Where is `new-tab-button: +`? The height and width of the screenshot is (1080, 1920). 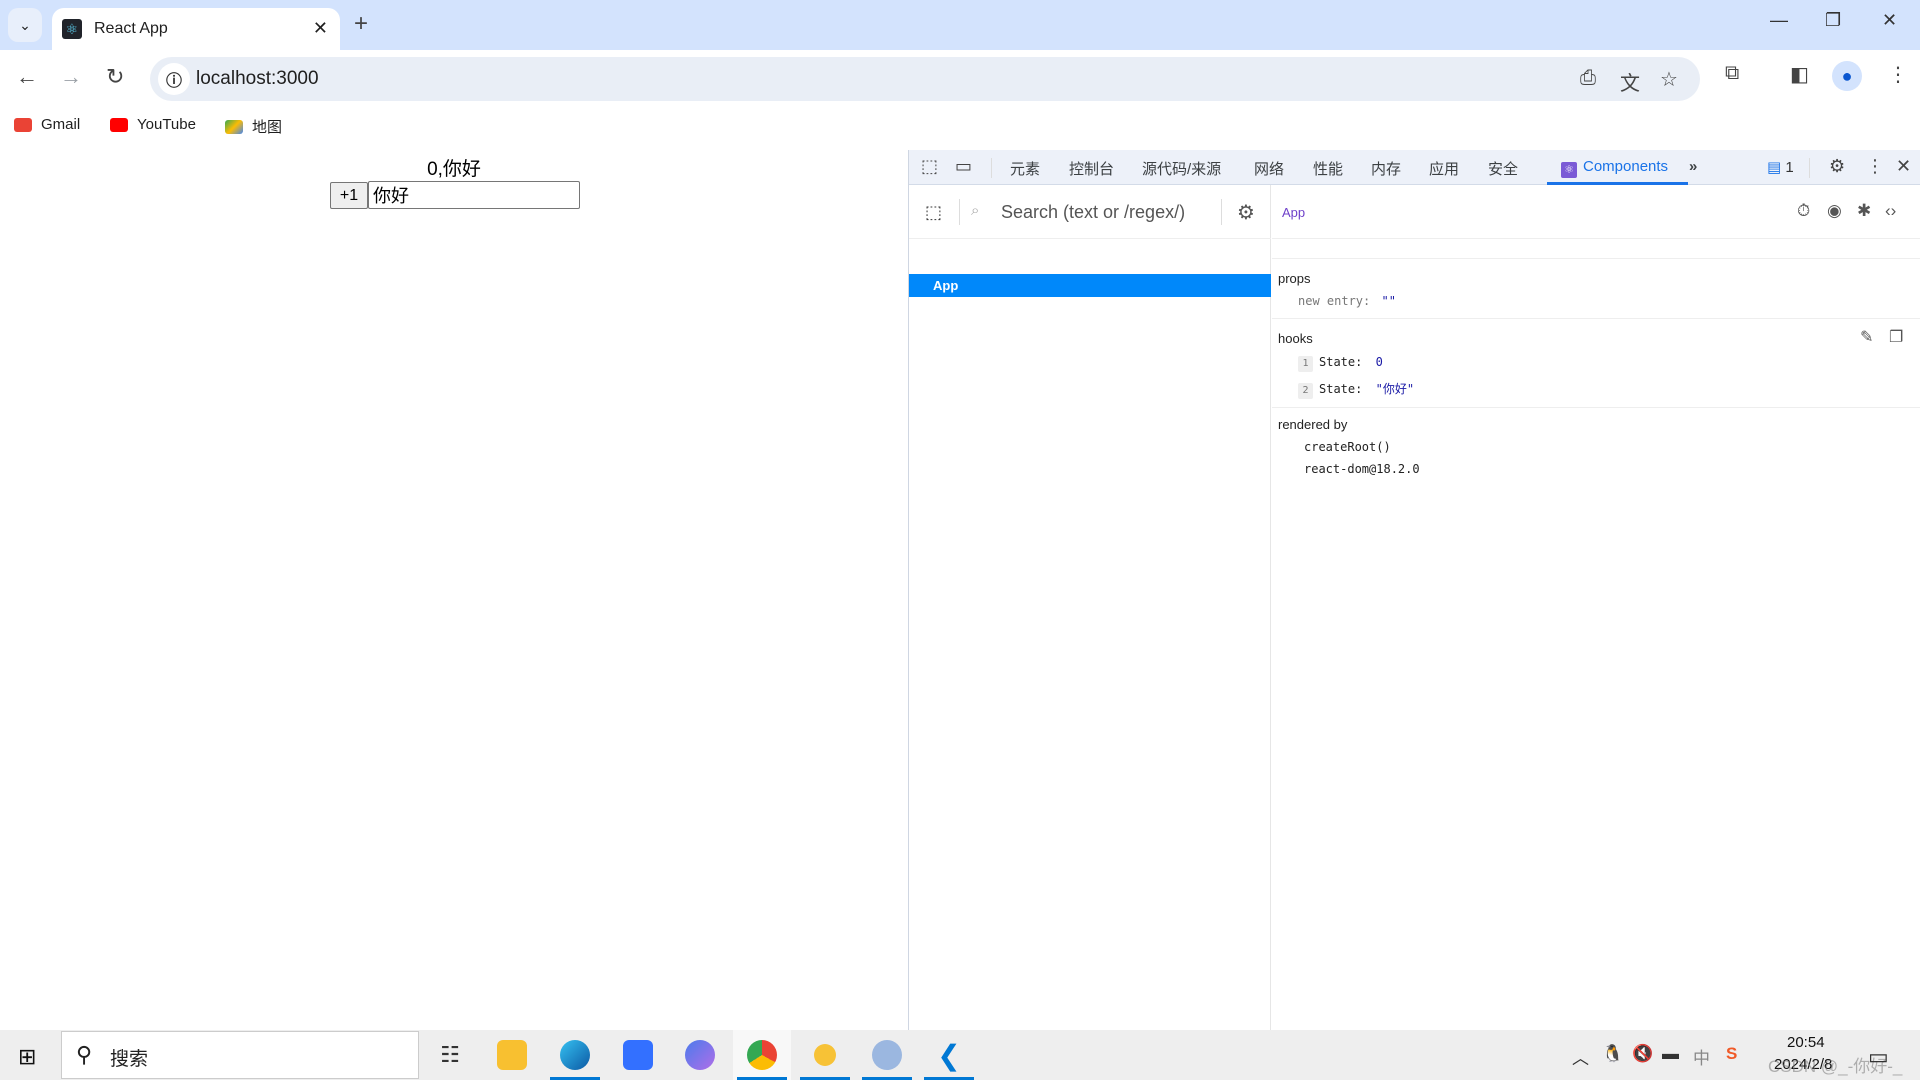 new-tab-button: + is located at coordinates (361, 24).